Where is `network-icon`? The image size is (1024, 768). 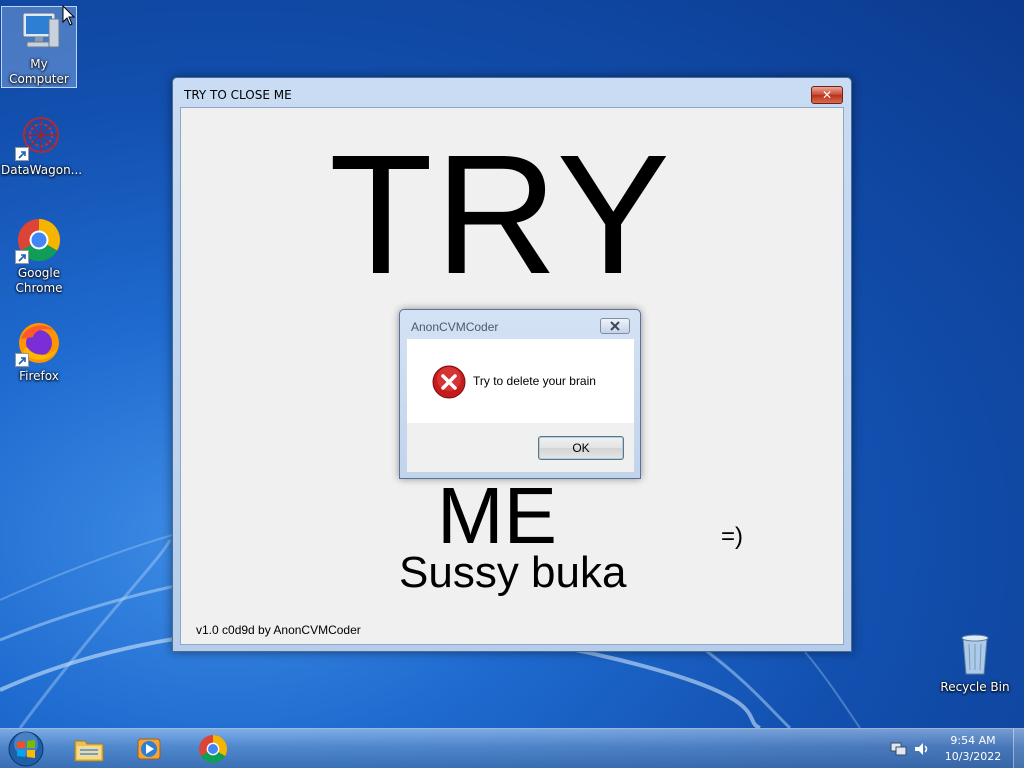 network-icon is located at coordinates (899, 749).